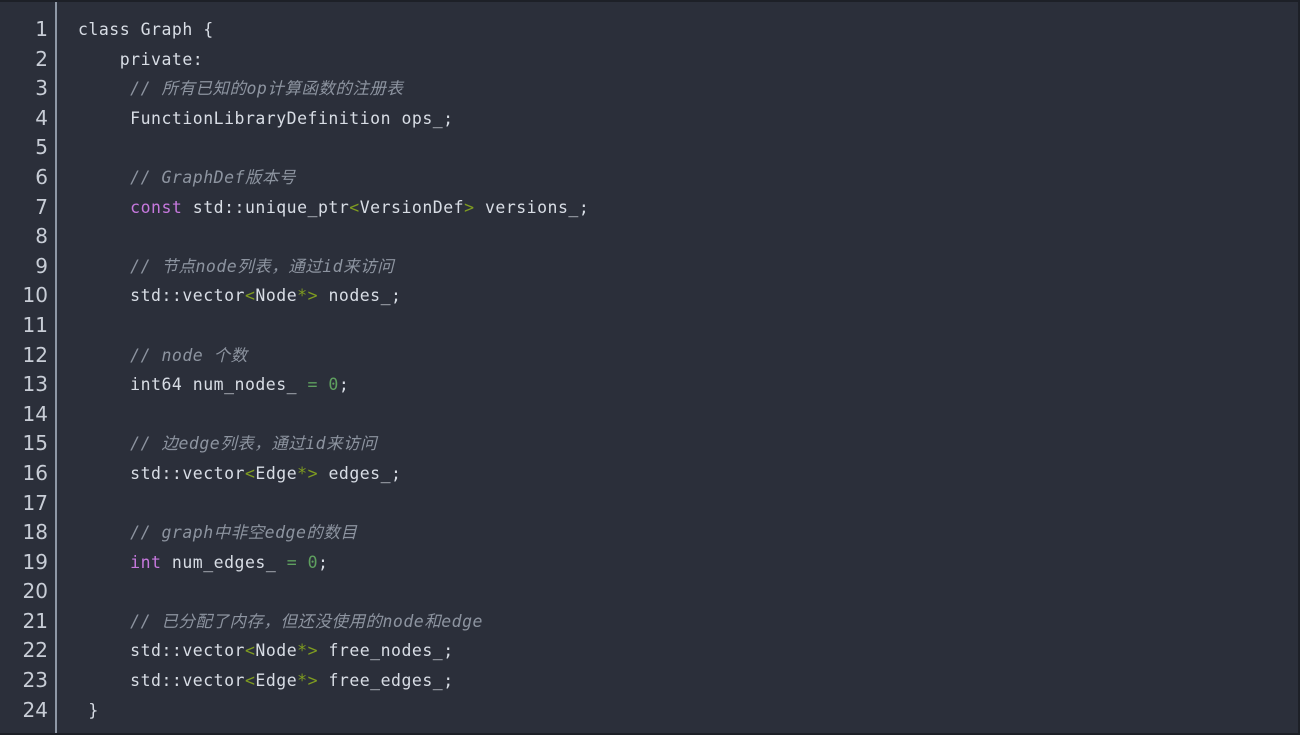 Image resolution: width=1300 pixels, height=735 pixels. I want to click on code-line: // GraphDef版本号, so click(688, 178).